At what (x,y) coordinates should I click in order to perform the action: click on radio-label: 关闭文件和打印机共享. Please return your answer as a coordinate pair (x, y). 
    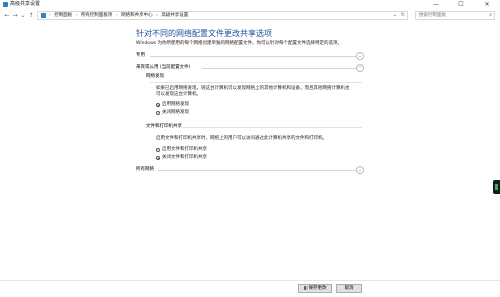
    Looking at the image, I should click on (184, 158).